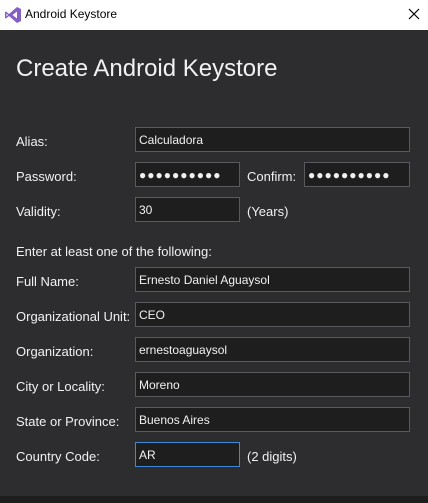  I want to click on confirm-password-input: ●●●●●●●●●●, so click(357, 174).